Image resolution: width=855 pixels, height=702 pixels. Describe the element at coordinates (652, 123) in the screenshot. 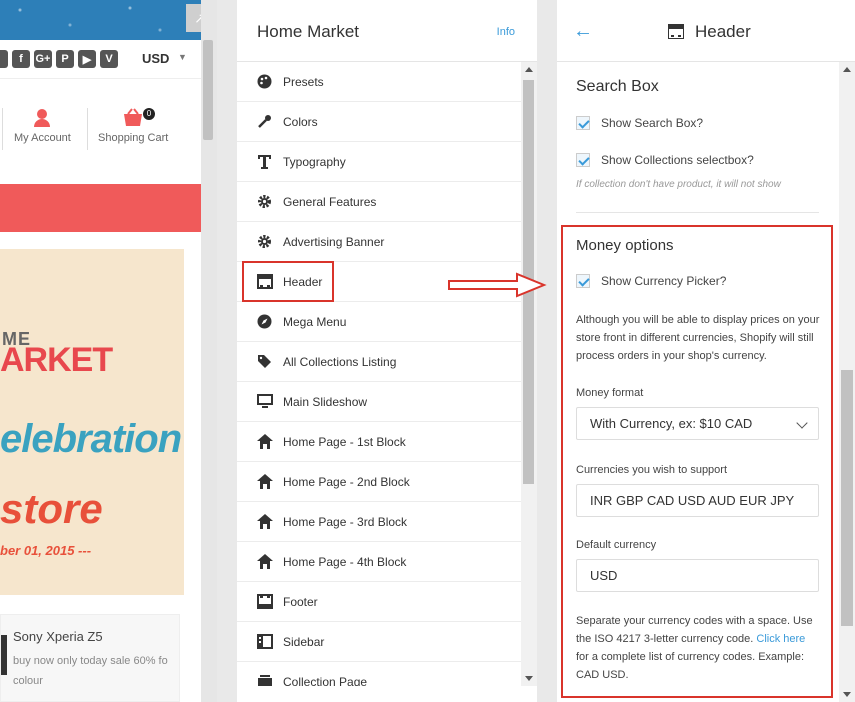

I see `checkbox-label: Show Search Box?` at that location.